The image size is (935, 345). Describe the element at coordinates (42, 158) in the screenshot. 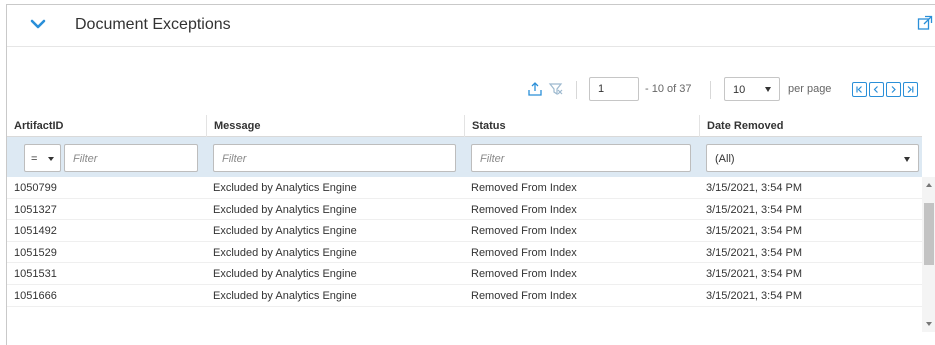

I see `artifactid-operator-select: =` at that location.